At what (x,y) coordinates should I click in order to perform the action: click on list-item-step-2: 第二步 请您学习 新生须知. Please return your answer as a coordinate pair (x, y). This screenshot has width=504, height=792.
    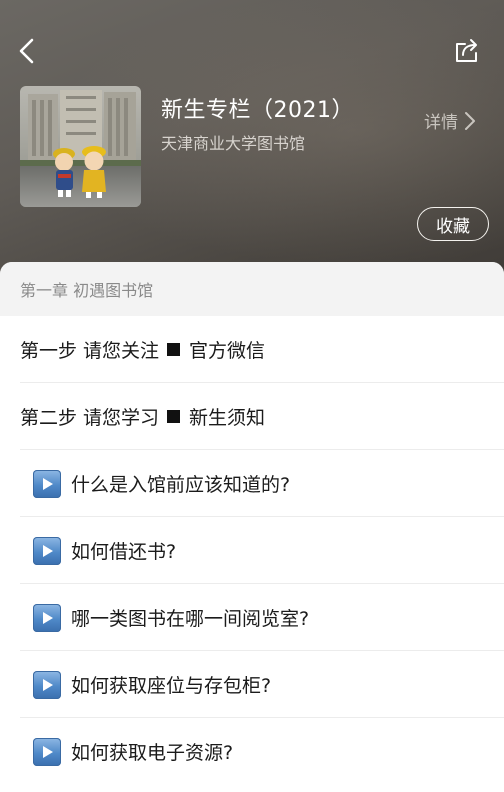
    Looking at the image, I should click on (252, 416).